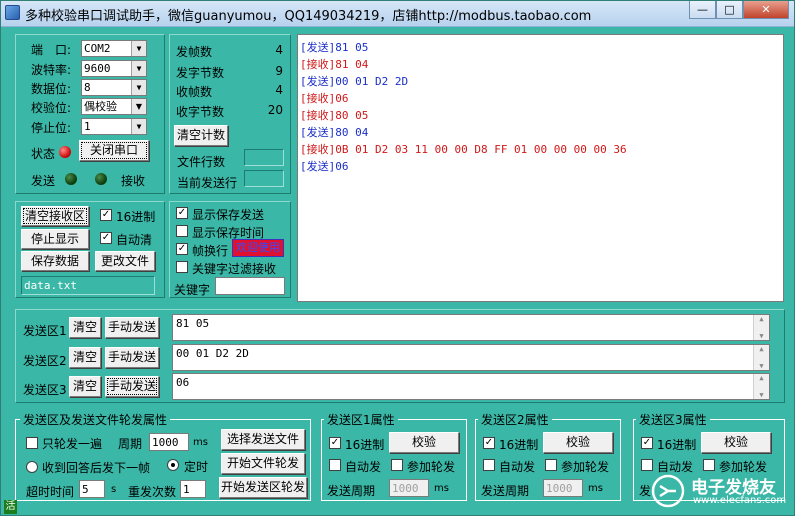 This screenshot has width=795, height=516. Describe the element at coordinates (540, 64) in the screenshot. I see `recv-line: [接收]81 04` at that location.